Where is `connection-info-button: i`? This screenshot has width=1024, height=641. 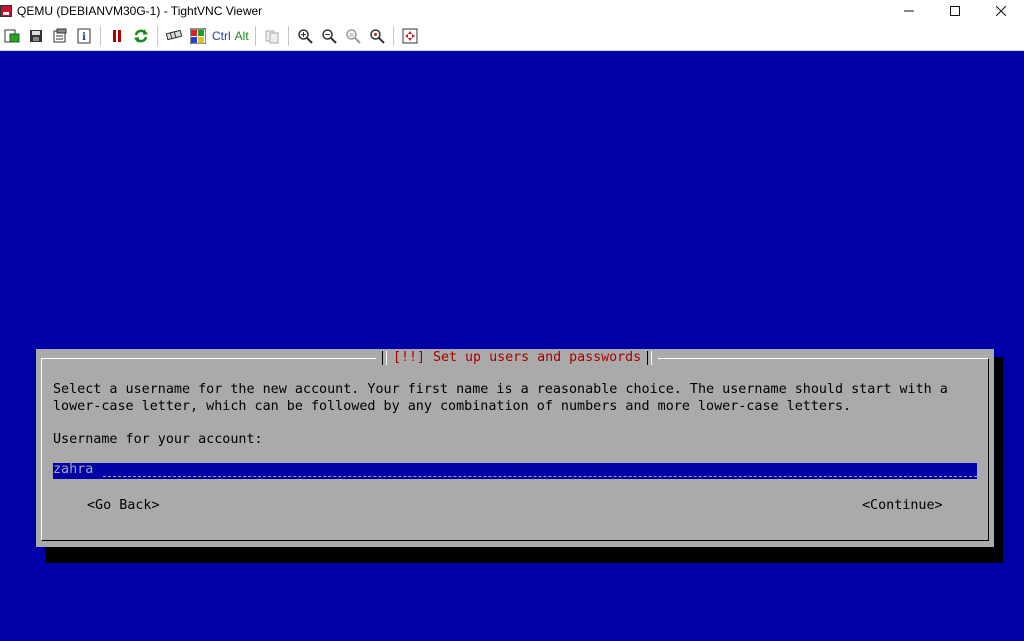 connection-info-button: i is located at coordinates (84, 36).